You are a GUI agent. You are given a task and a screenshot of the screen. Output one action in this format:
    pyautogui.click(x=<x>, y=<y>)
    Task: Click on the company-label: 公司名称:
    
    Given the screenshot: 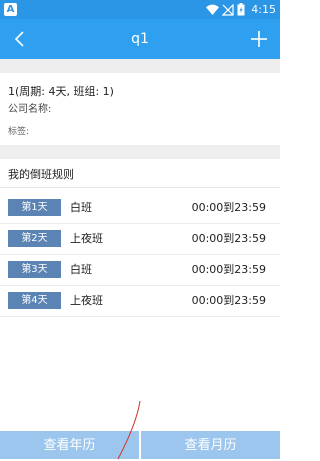 What is the action you would take?
    pyautogui.click(x=30, y=109)
    